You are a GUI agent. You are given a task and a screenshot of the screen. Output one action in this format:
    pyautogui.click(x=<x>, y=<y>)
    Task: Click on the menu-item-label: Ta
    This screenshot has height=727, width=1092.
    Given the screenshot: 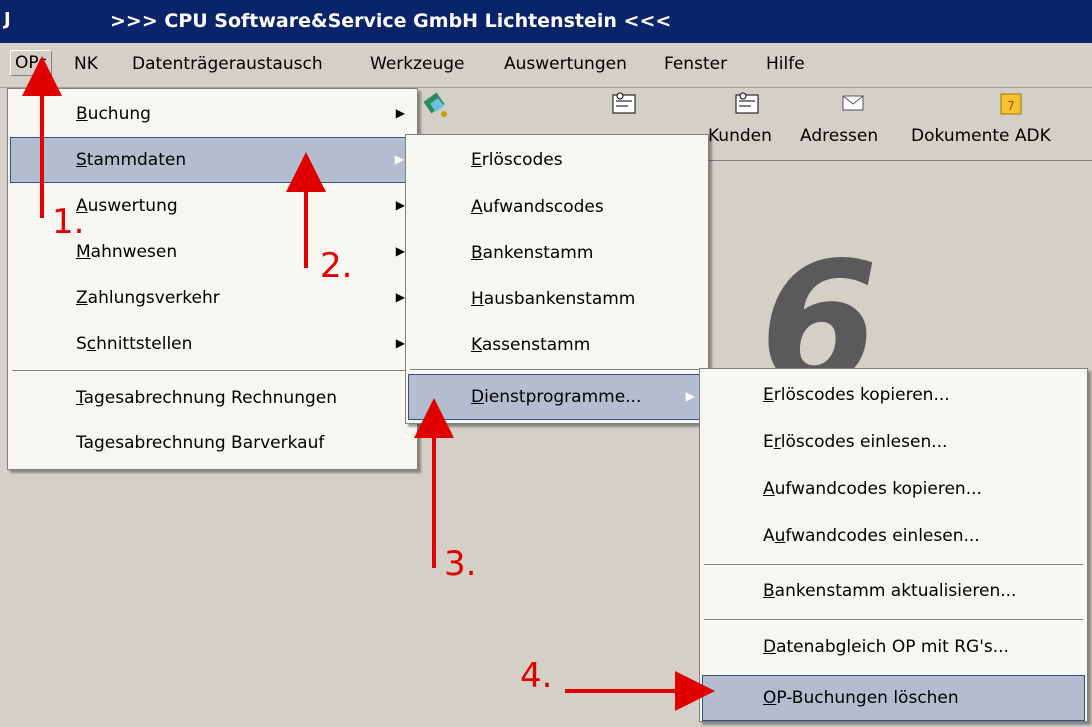 What is the action you would take?
    pyautogui.click(x=85, y=443)
    